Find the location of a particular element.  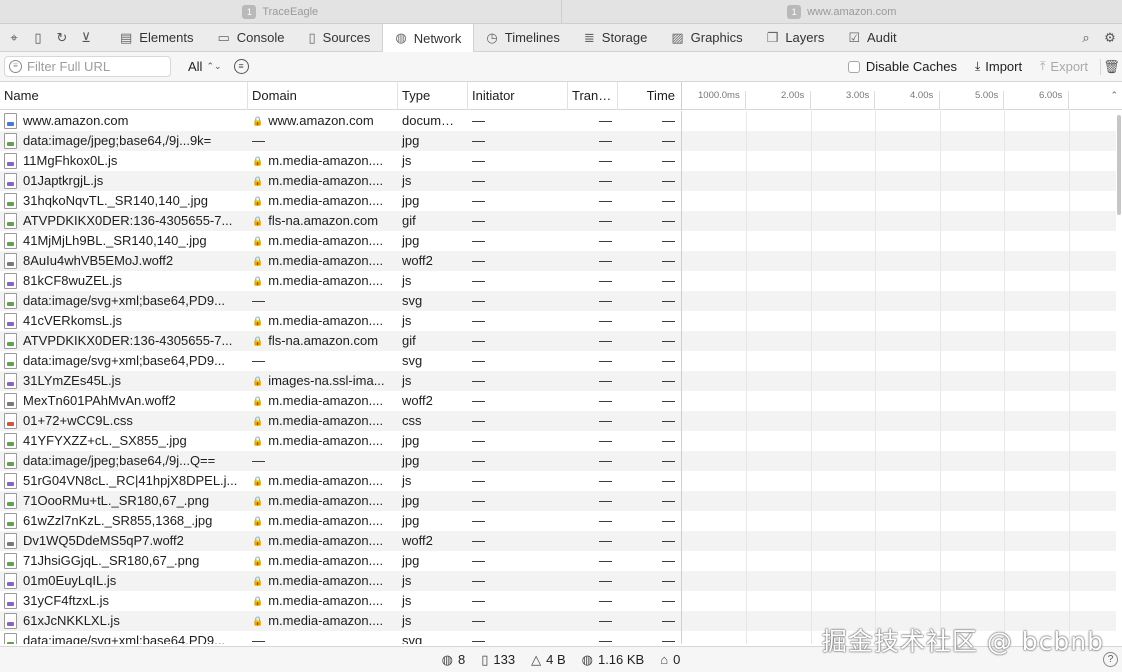

type-filter-select: All ⌃⌄ is located at coordinates (205, 66).